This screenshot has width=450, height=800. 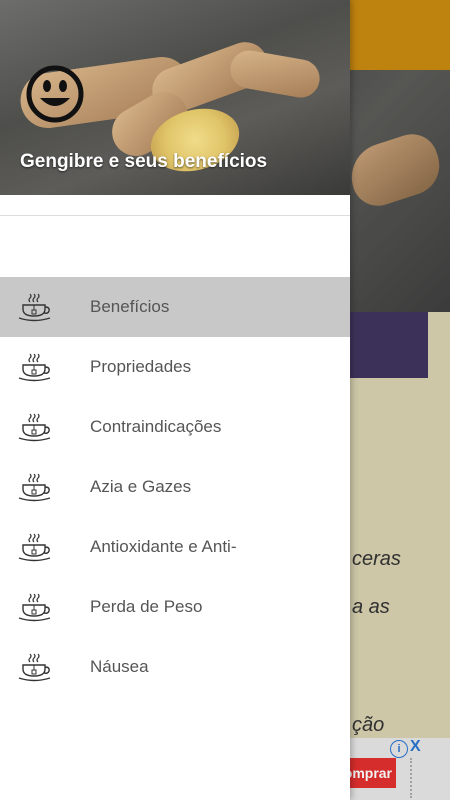 I want to click on drawer-divider, so click(x=175, y=215).